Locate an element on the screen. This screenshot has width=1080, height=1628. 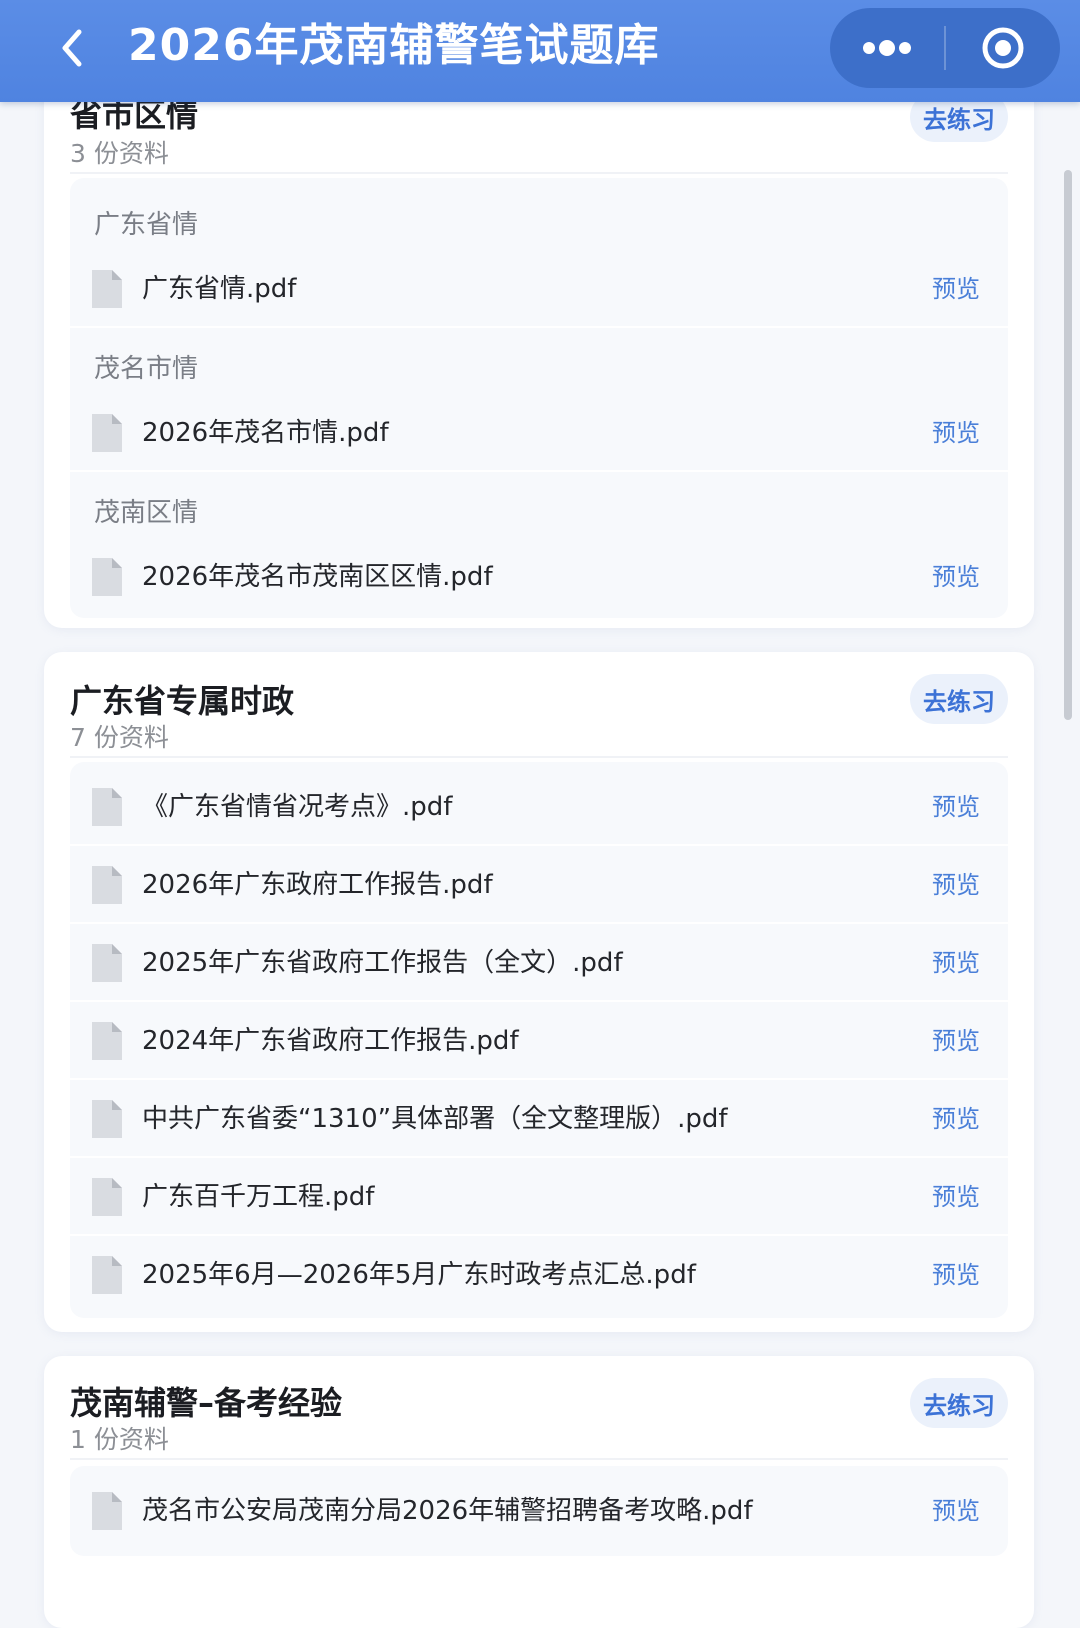
section-title: 广东省专属时政 is located at coordinates (182, 701).